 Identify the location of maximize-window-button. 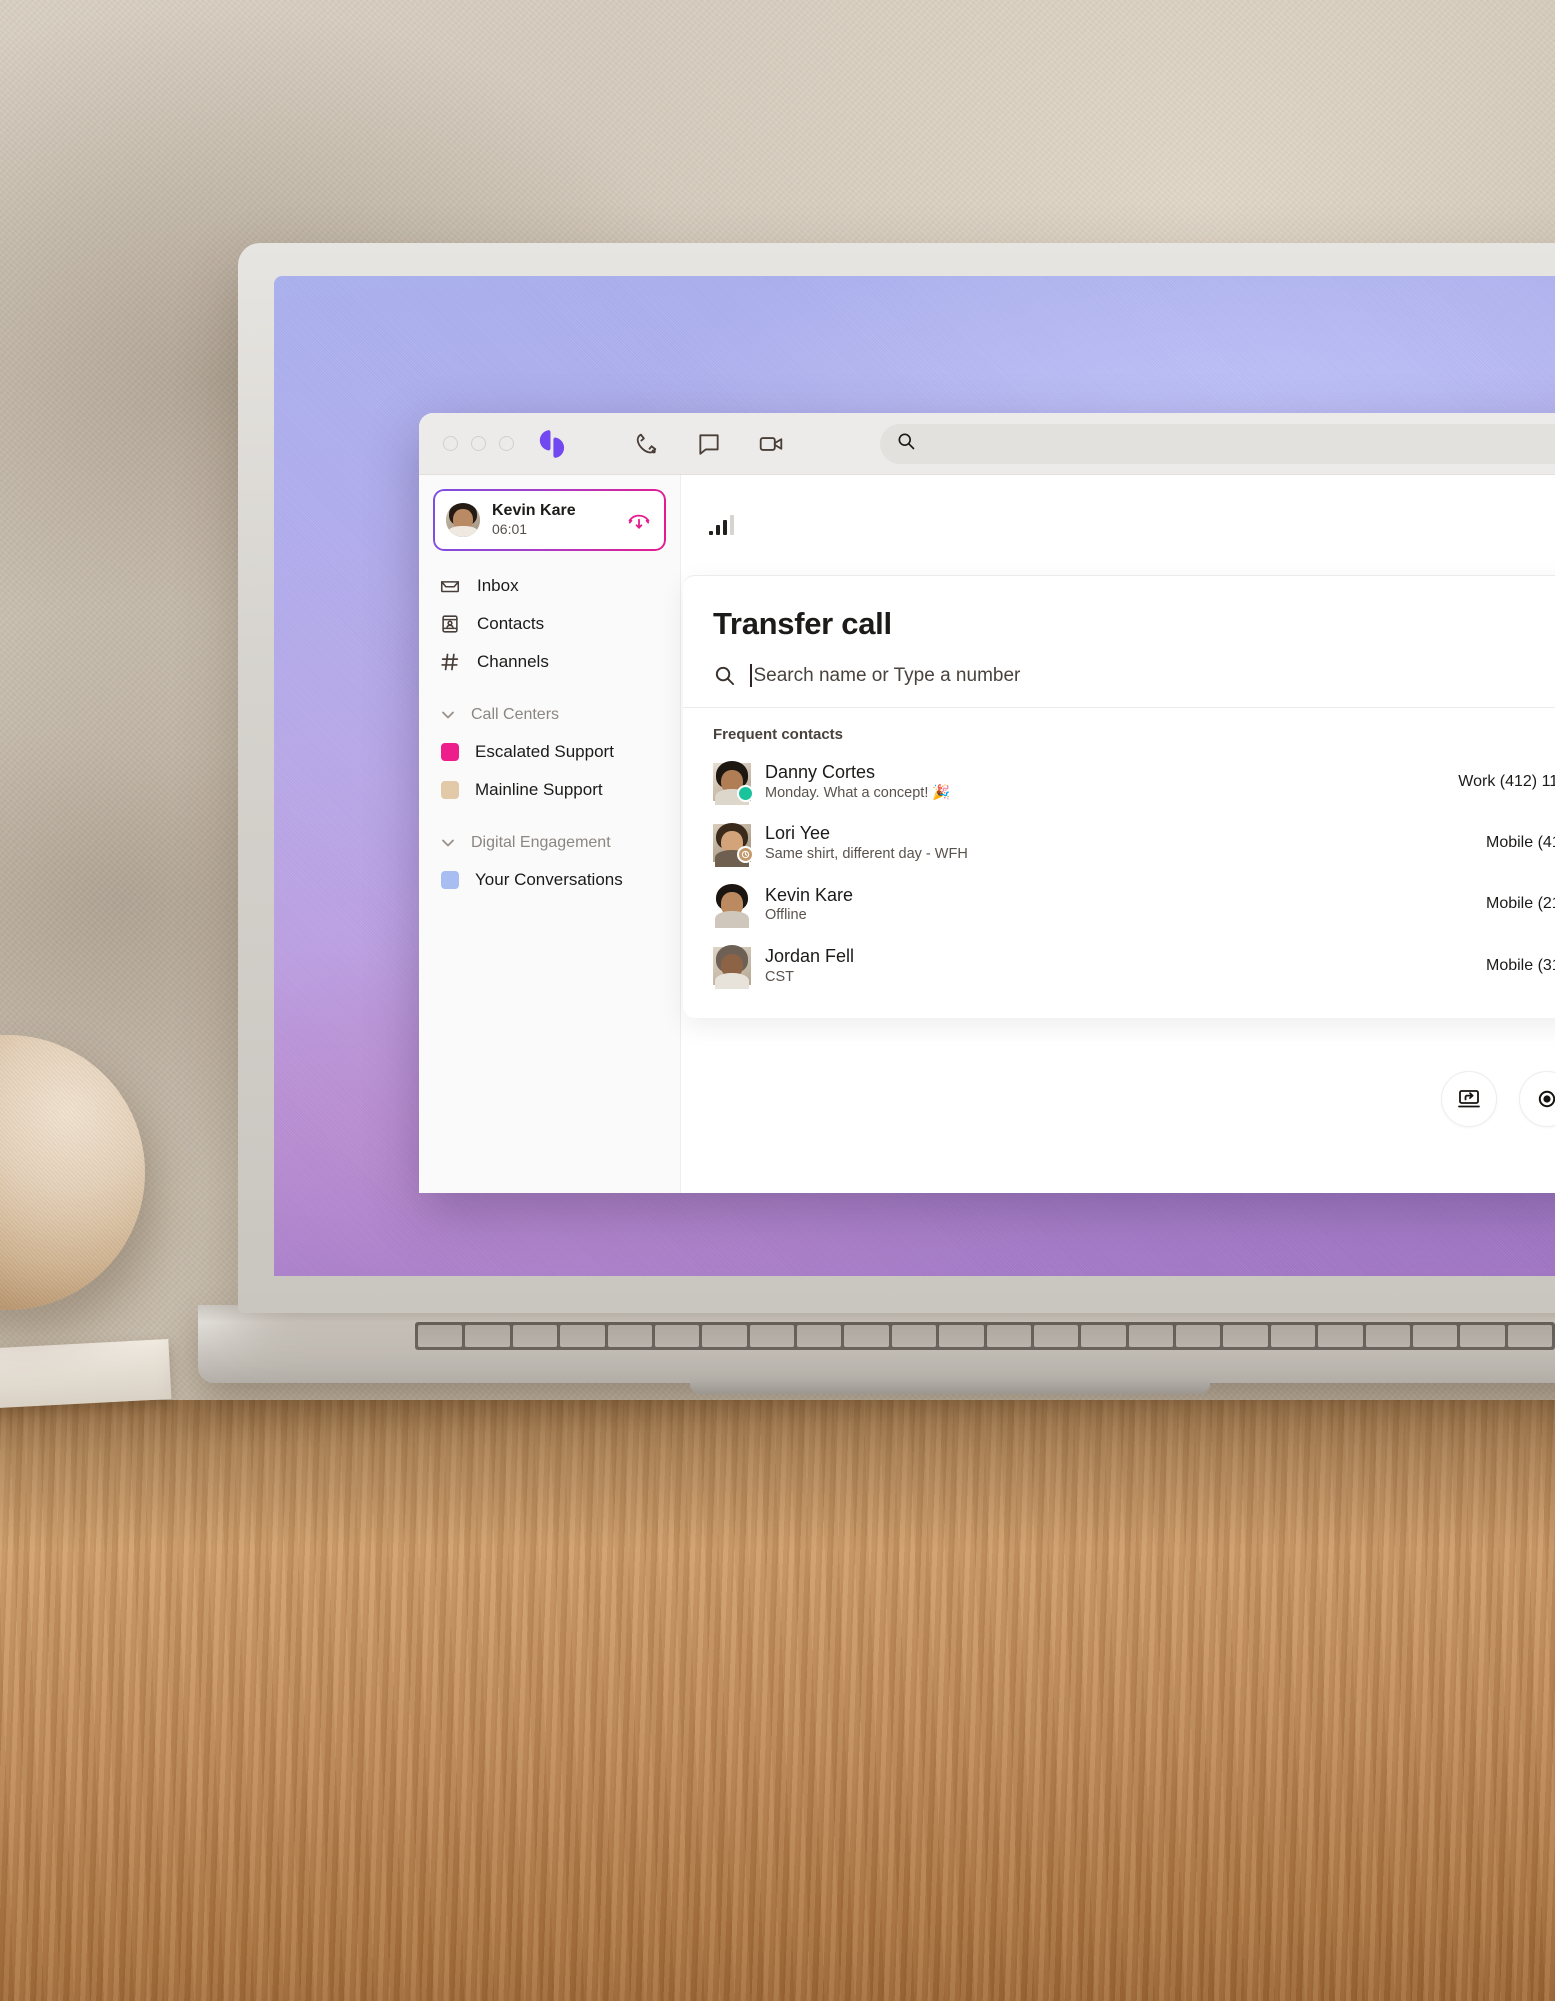
(506, 443).